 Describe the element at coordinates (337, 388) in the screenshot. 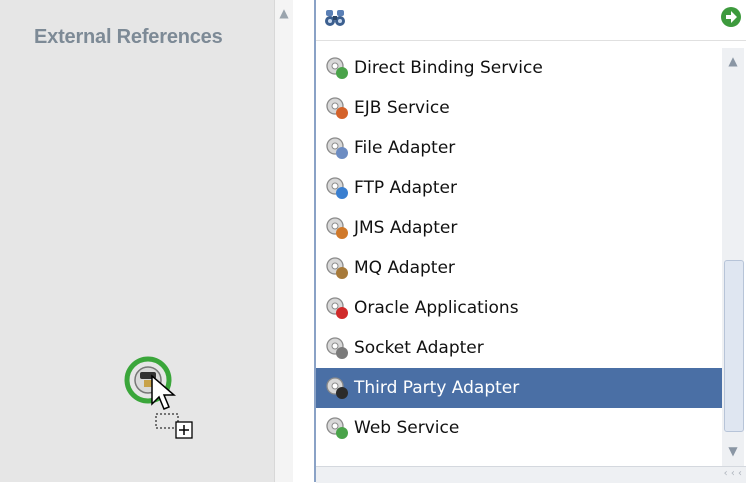

I see `third-party-adapter-icon` at that location.